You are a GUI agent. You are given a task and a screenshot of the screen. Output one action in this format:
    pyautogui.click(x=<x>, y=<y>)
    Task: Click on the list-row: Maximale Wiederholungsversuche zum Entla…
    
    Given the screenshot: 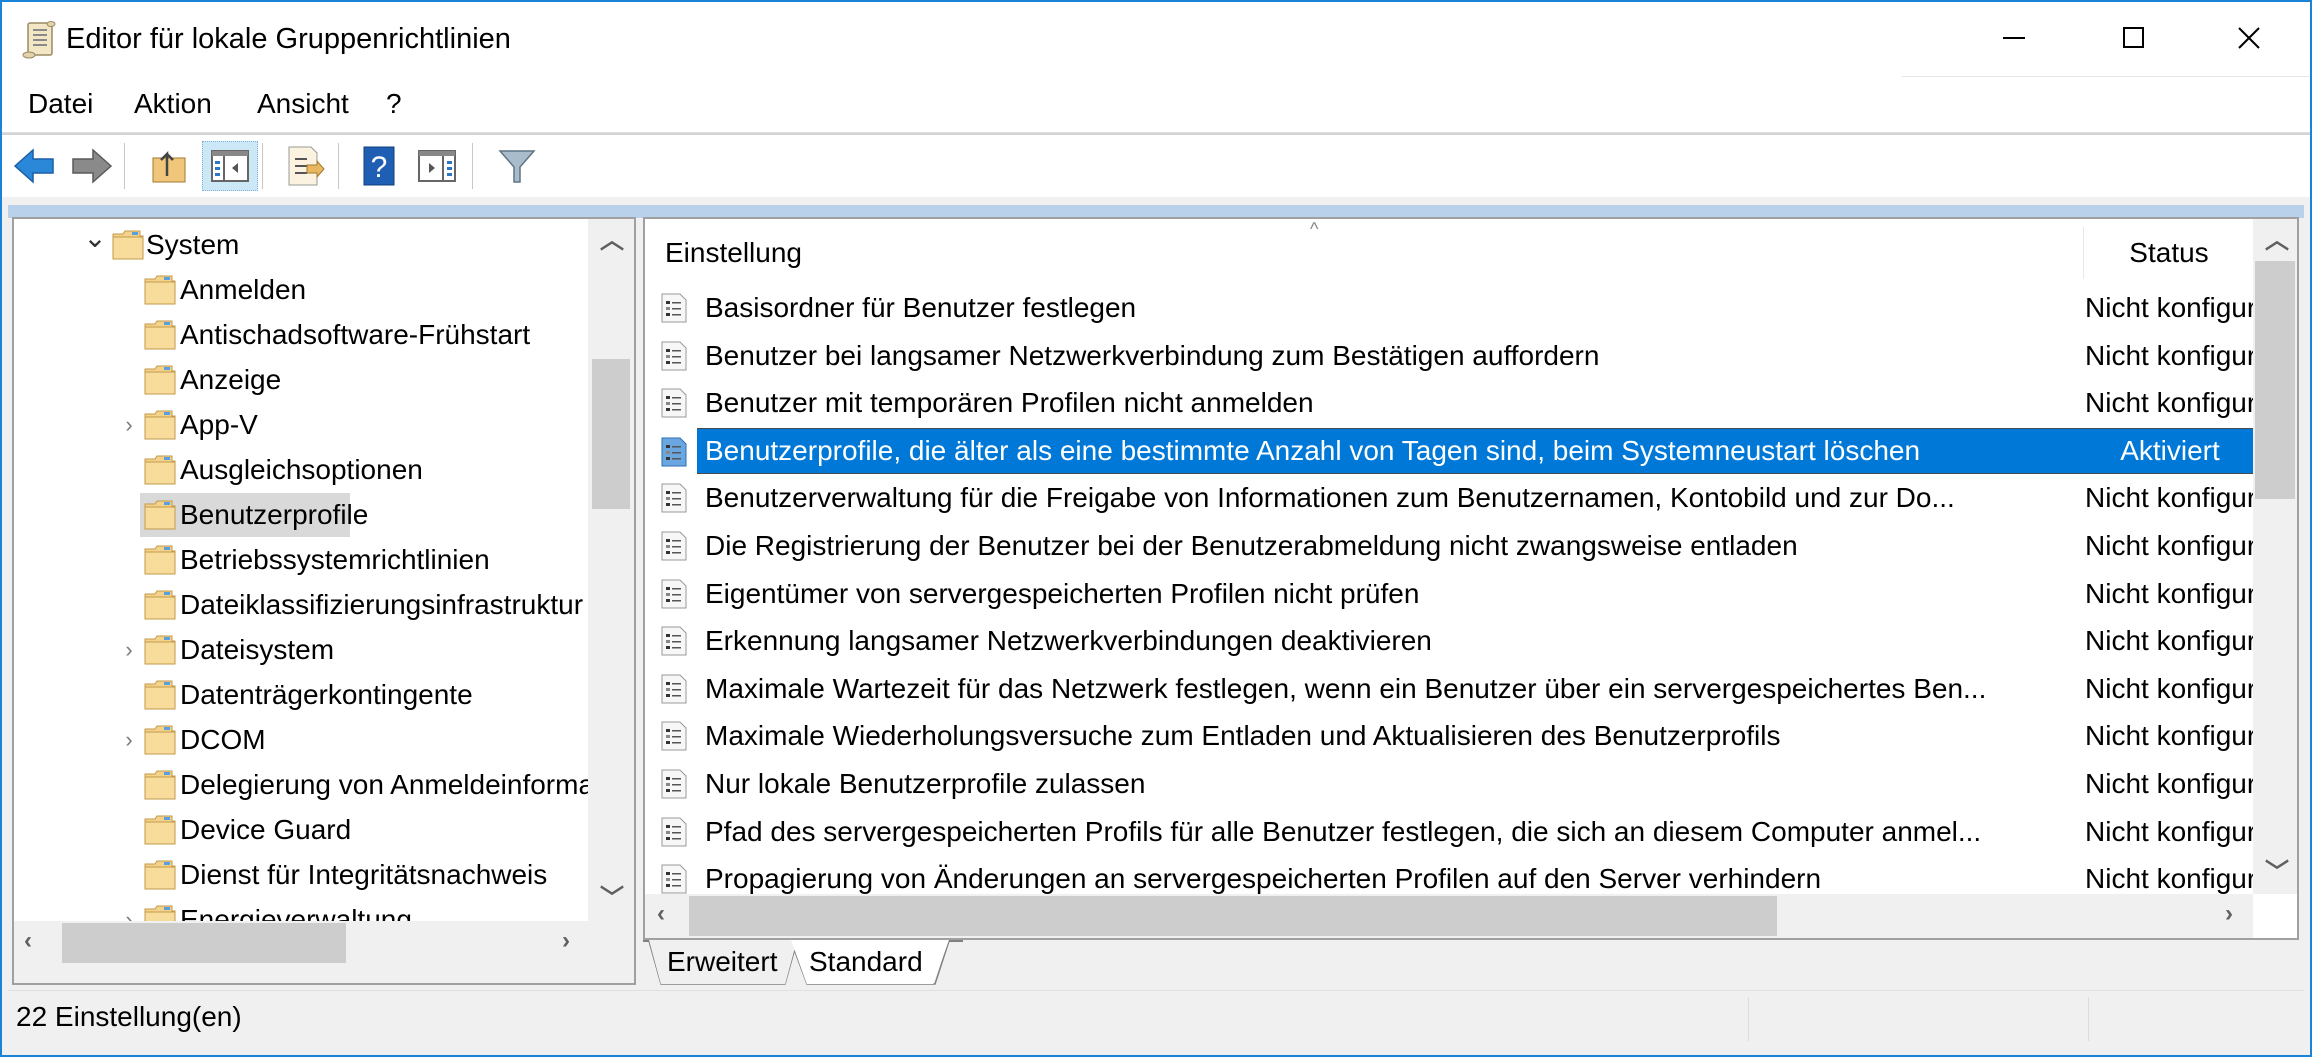 What is the action you would take?
    pyautogui.click(x=1470, y=736)
    